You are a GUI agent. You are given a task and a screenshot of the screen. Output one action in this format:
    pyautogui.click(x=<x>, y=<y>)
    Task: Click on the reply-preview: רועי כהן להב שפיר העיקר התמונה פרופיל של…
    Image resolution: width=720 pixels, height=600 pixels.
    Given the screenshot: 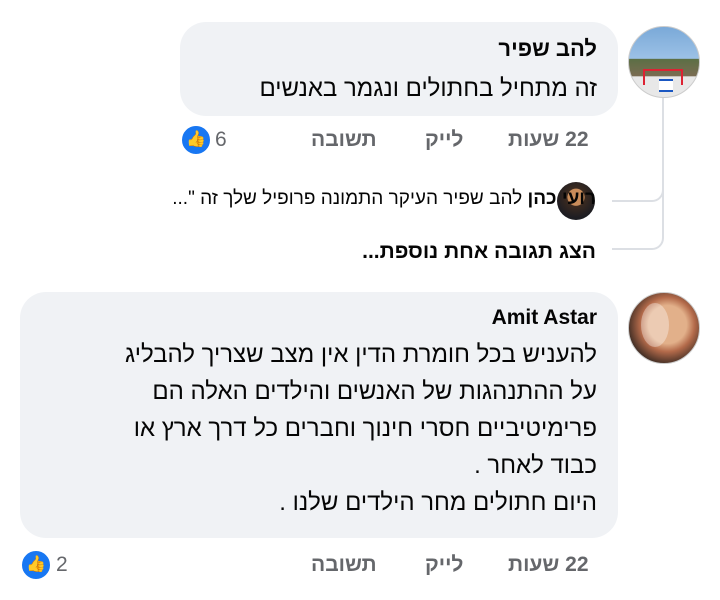 What is the action you would take?
    pyautogui.click(x=384, y=199)
    